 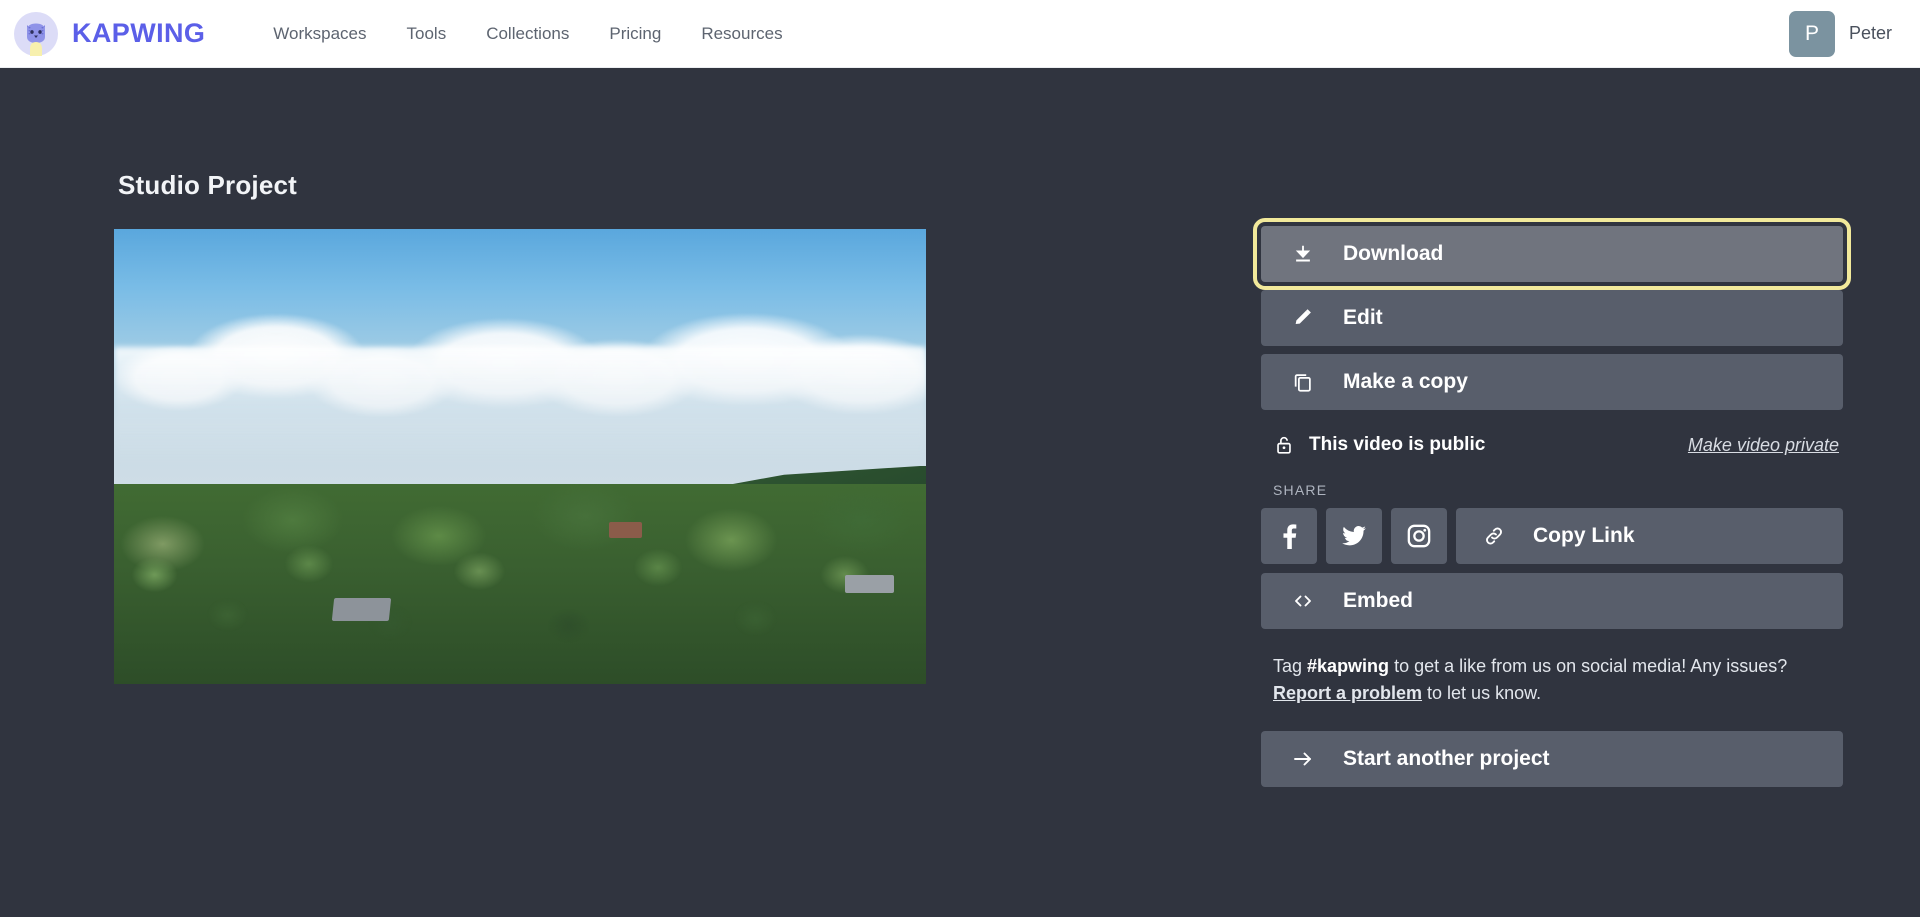 I want to click on nav-item-tools: Tools, so click(x=427, y=34).